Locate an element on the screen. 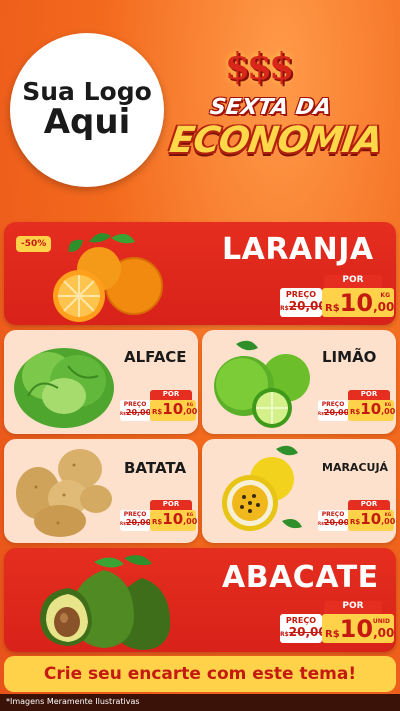  product-card-batata: BATATA POR PREÇO R$20,00 R$ 10 ,00 KG is located at coordinates (101, 491).